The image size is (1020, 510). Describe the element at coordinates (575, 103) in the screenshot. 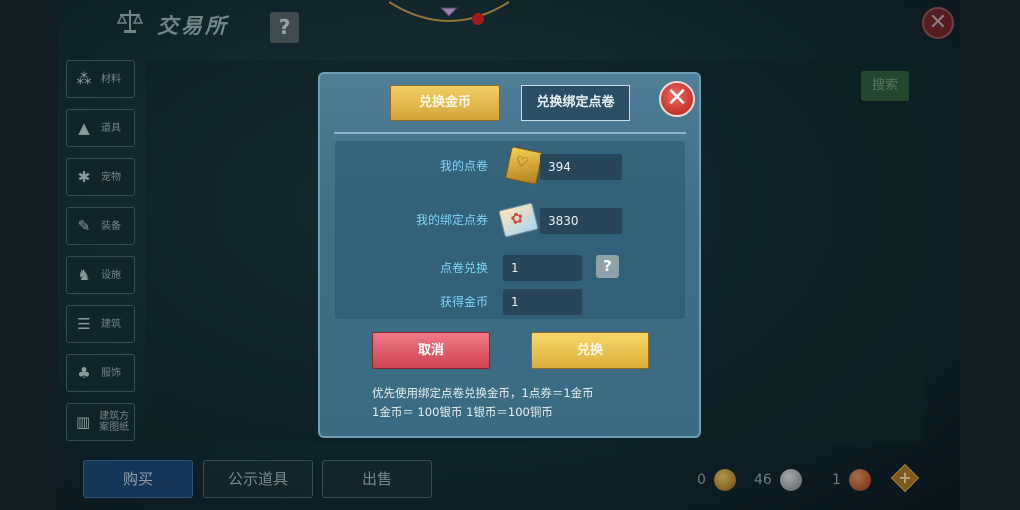

I see `tab-exchange-bound-points: 兑换绑定点卷` at that location.